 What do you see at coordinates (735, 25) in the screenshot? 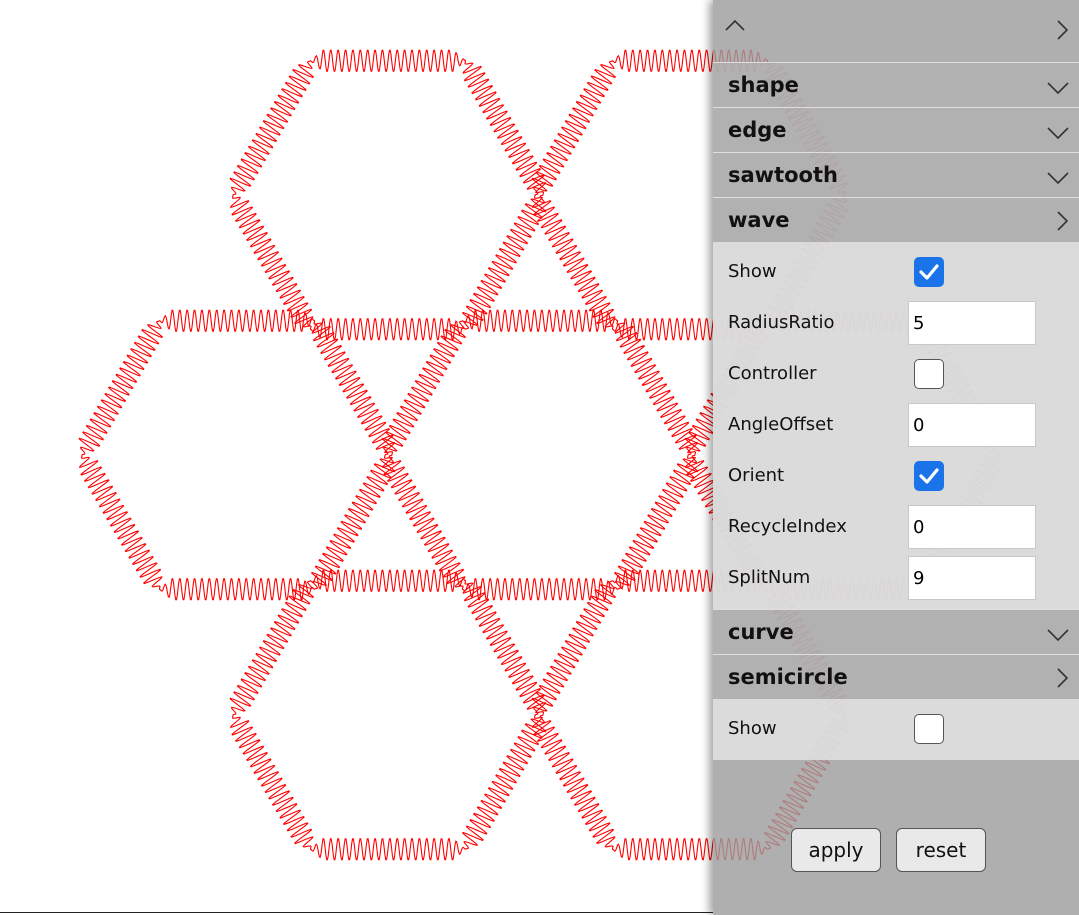
I see `chevron-up-icon` at bounding box center [735, 25].